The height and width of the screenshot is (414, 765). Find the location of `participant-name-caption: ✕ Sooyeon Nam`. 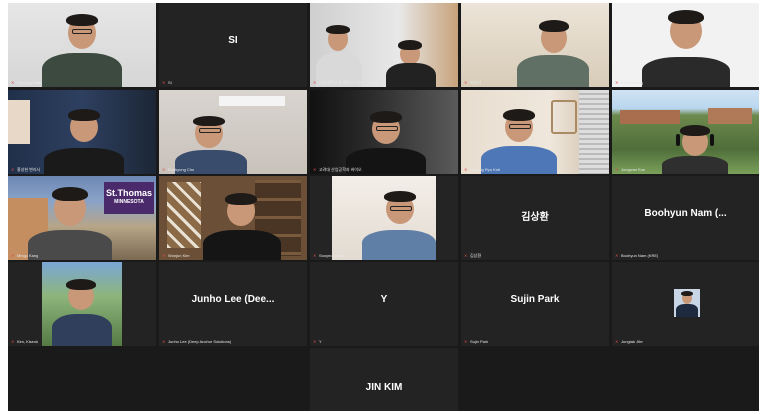

participant-name-caption: ✕ Sooyeon Nam is located at coordinates (329, 255).